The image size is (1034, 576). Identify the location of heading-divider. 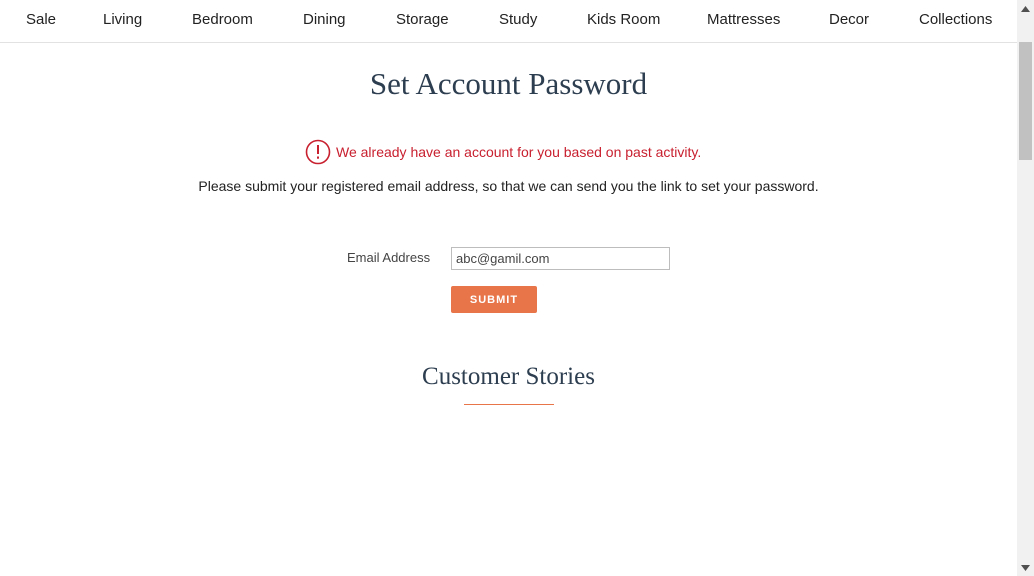
(509, 404).